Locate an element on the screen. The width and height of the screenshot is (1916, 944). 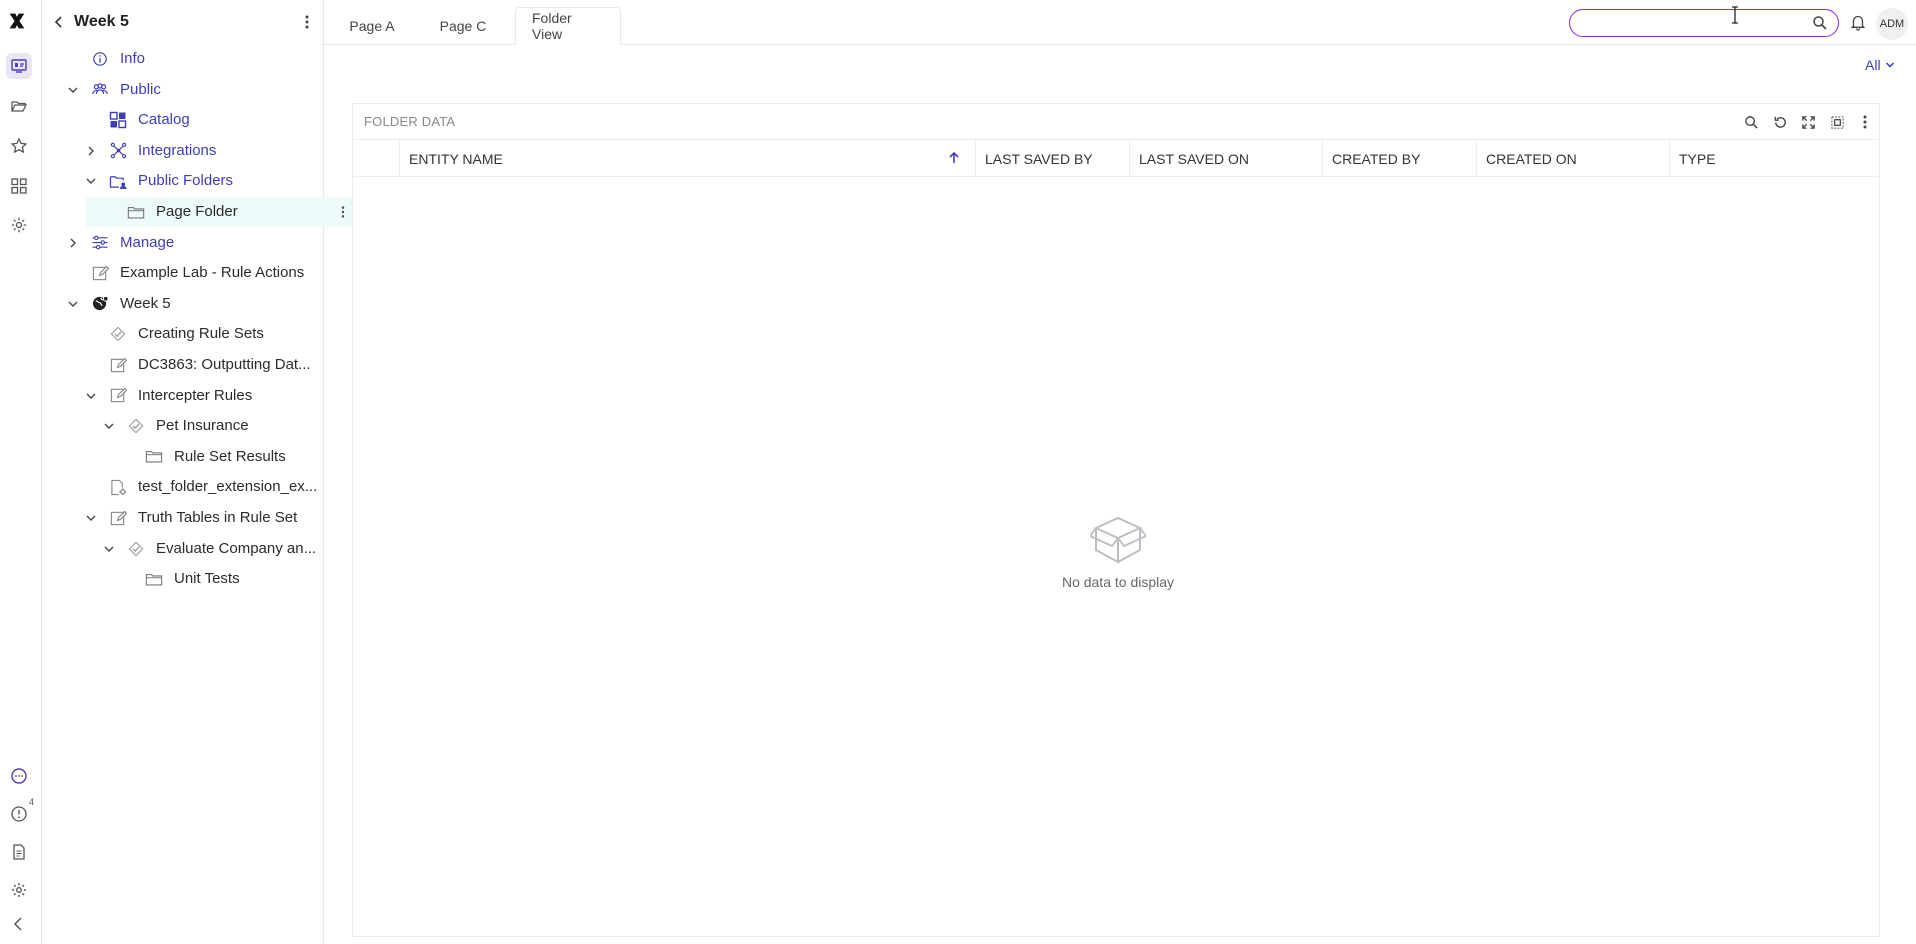
user-avatar: ADM is located at coordinates (1892, 24).